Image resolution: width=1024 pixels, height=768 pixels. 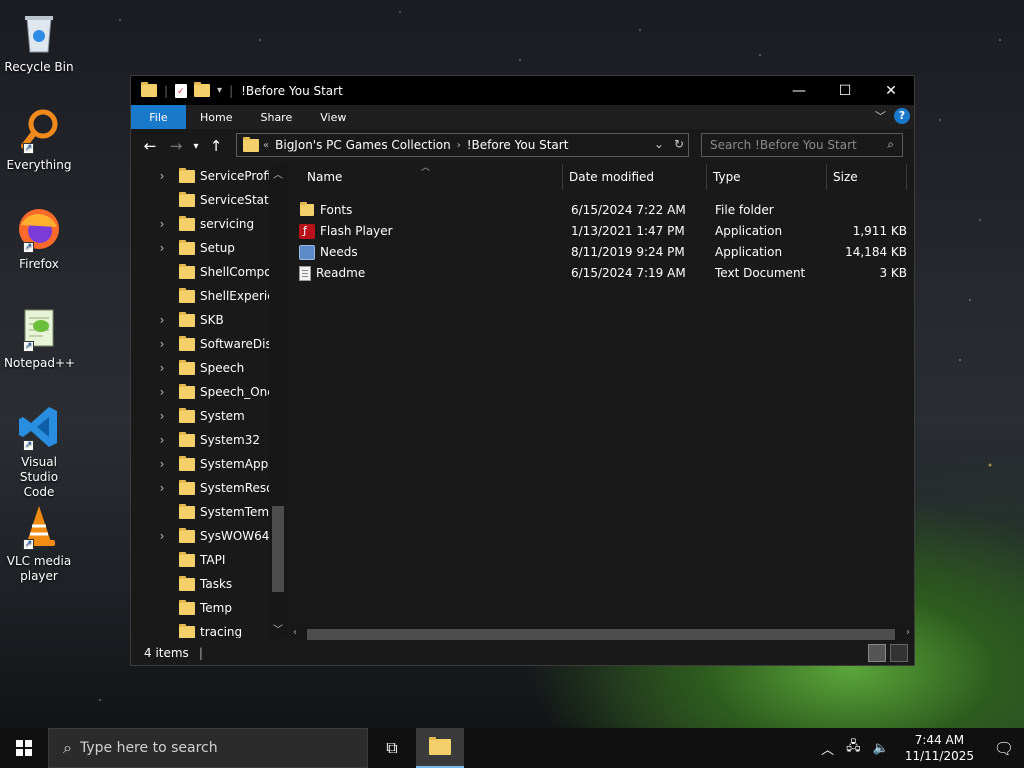 What do you see at coordinates (295, 632) in the screenshot?
I see `scroll-left-icon: ‹` at bounding box center [295, 632].